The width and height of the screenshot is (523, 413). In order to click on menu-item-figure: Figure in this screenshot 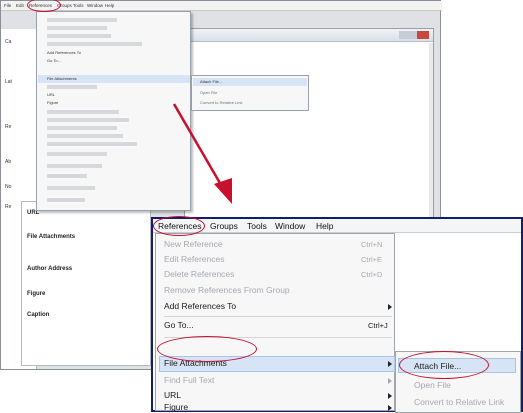, I will do `click(176, 407)`.